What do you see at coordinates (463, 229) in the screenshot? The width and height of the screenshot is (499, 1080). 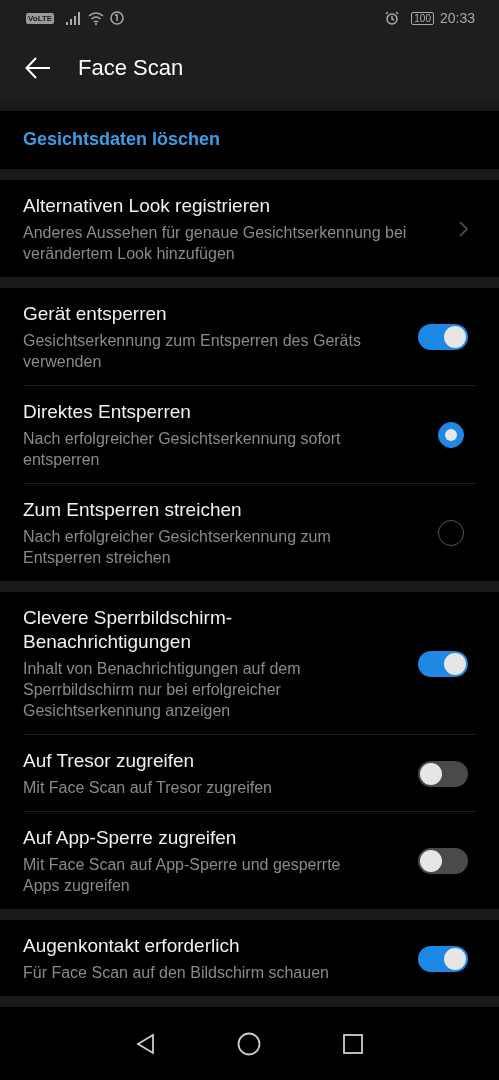 I see `chevron-right-icon` at bounding box center [463, 229].